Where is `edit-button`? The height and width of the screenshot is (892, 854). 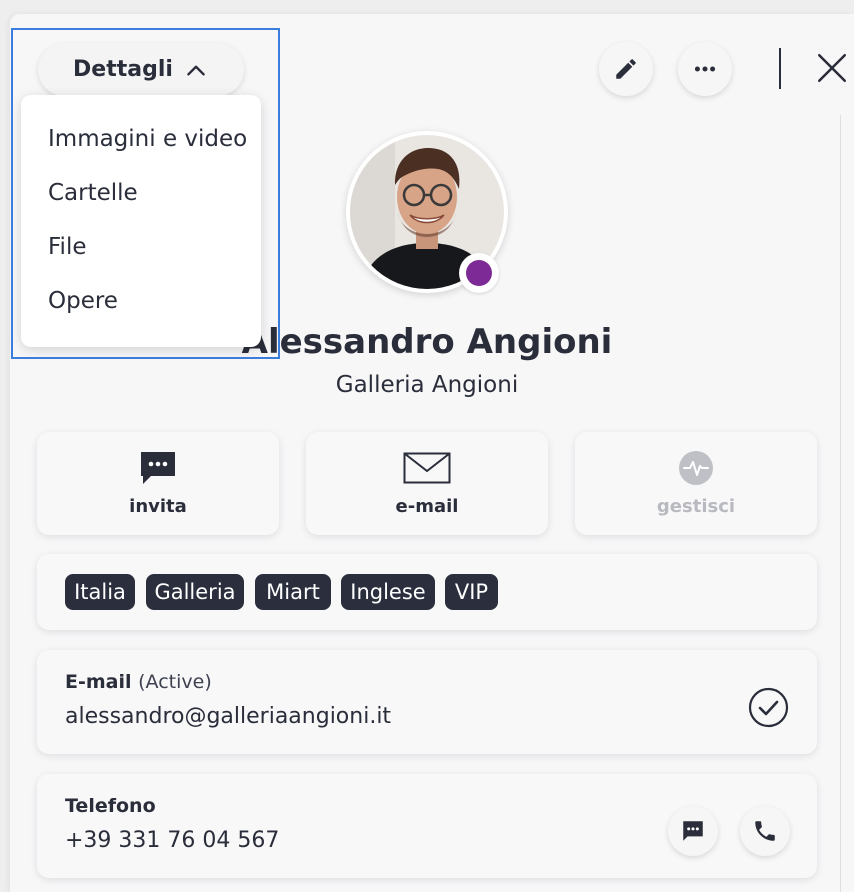 edit-button is located at coordinates (626, 69).